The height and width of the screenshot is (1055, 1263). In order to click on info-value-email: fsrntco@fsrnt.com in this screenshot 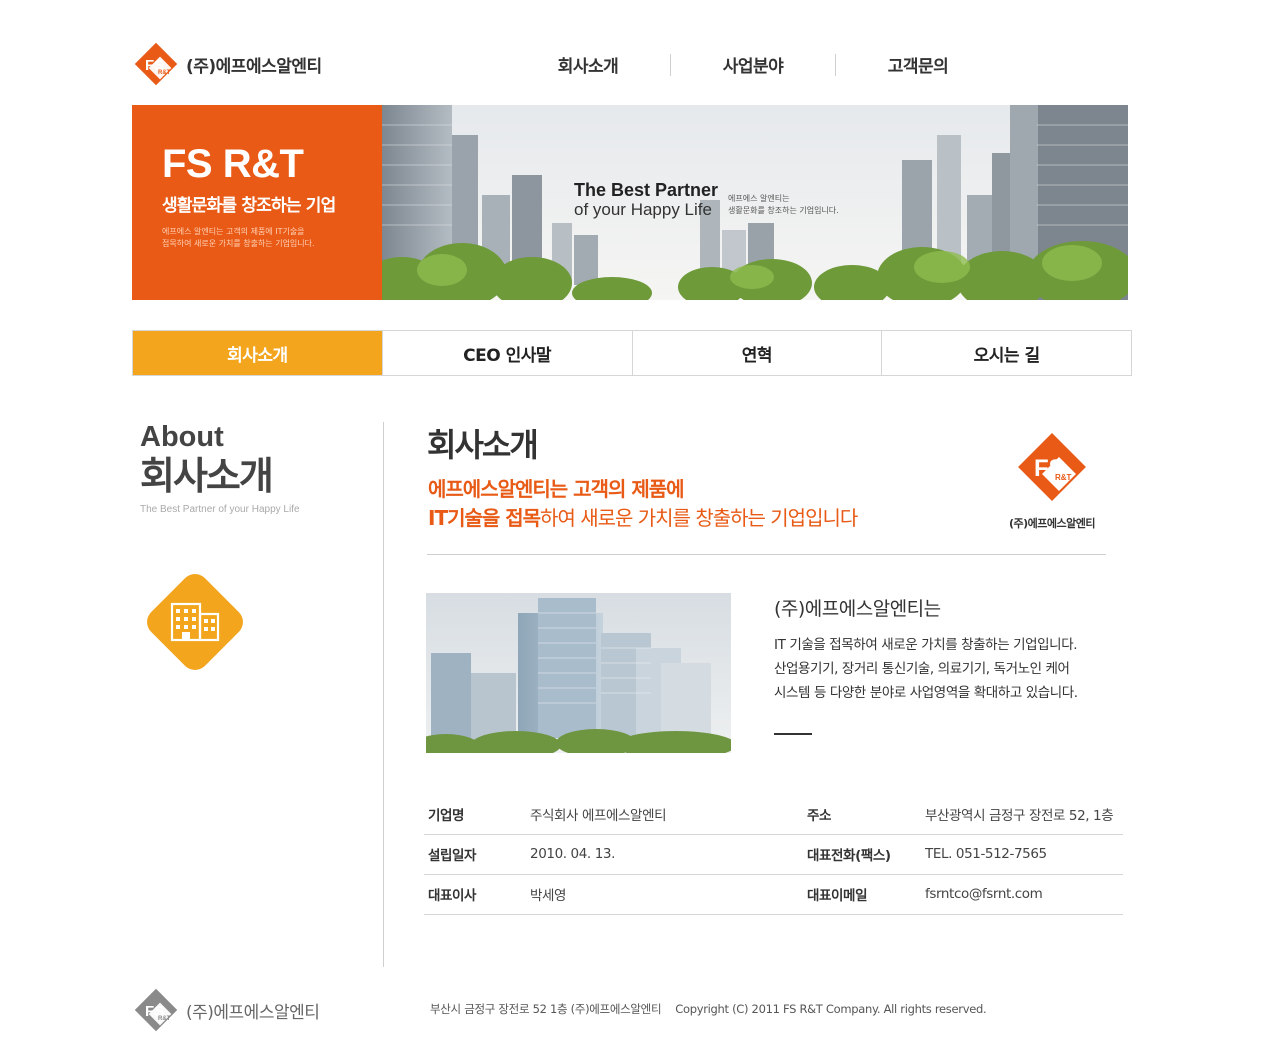, I will do `click(1022, 894)`.